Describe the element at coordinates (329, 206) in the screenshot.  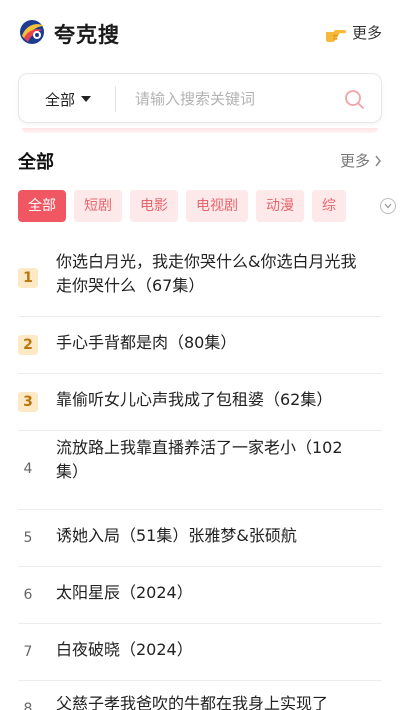
I see `tab-5: 综` at that location.